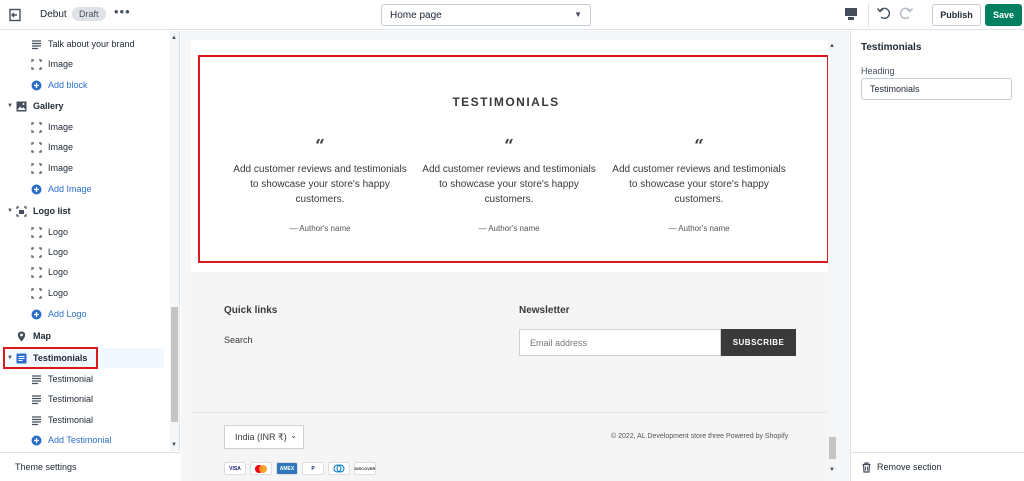 The height and width of the screenshot is (481, 1024). I want to click on subscribe-button: SUBSCRIBE, so click(758, 342).